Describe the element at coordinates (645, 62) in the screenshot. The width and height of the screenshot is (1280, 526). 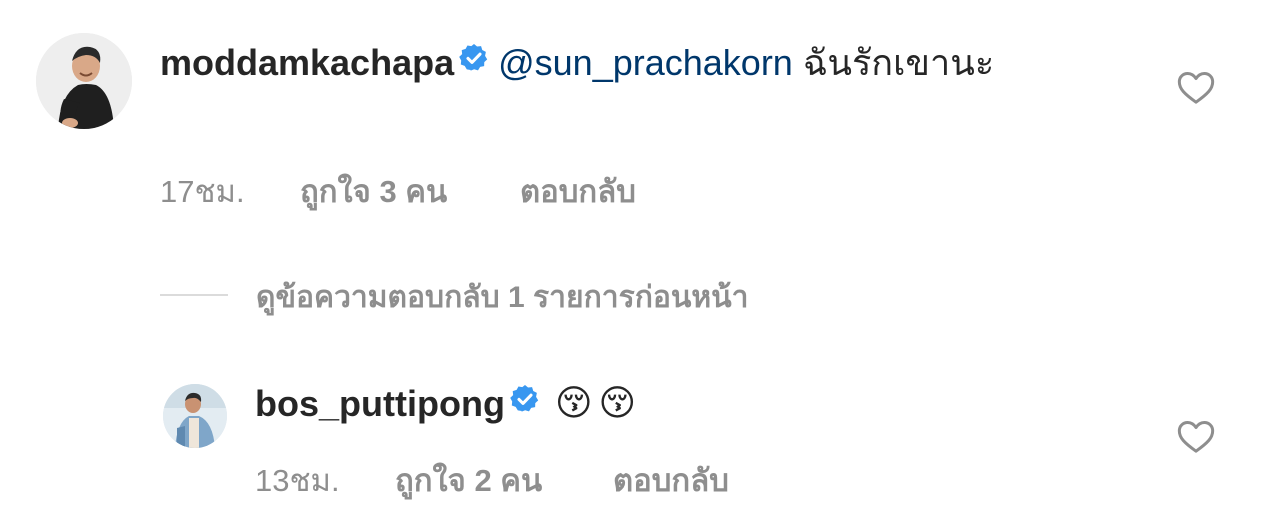
I see `mention-link: @sun_prachakorn` at that location.